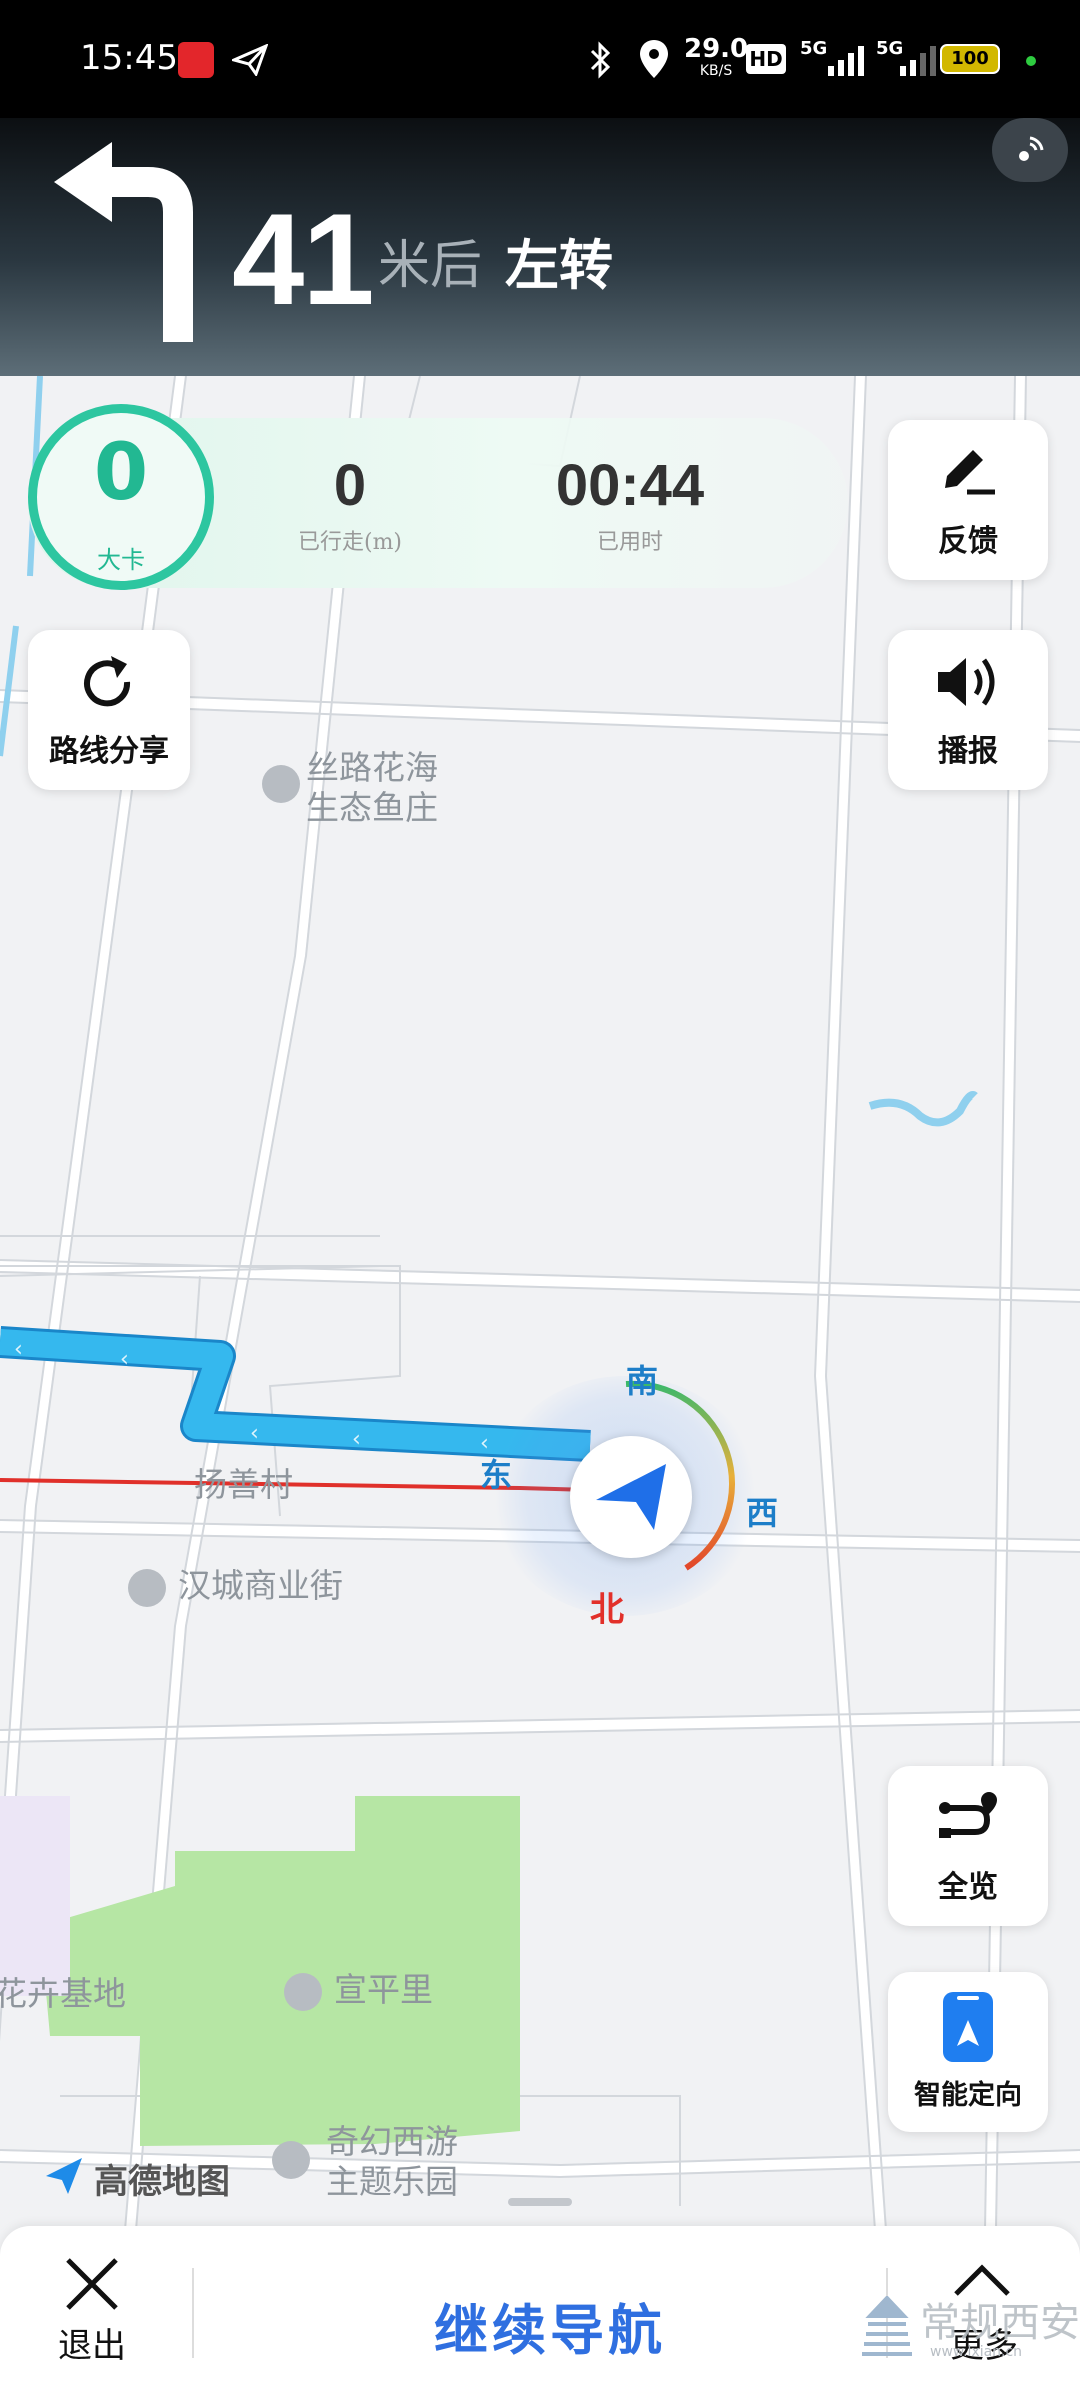 This screenshot has width=1080, height=2400. Describe the element at coordinates (968, 710) in the screenshot. I see `broadcast-button: 播报` at that location.